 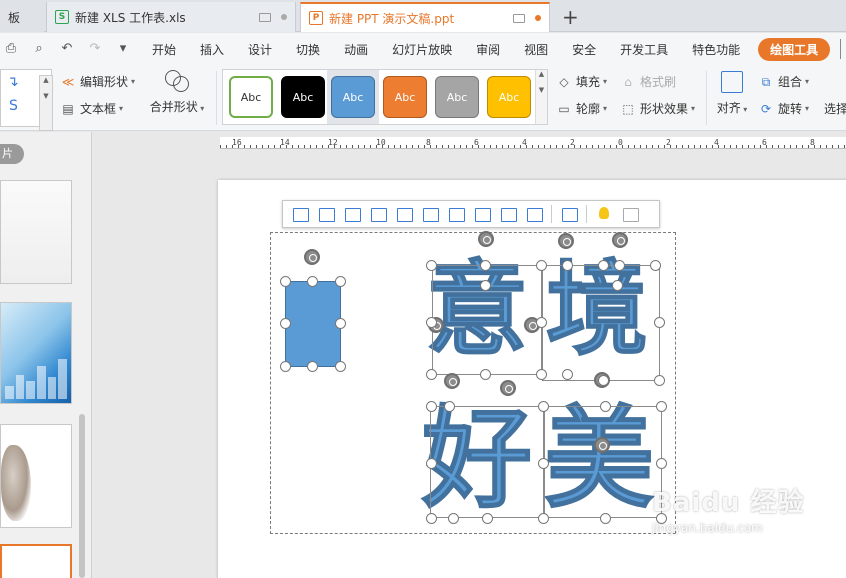 What do you see at coordinates (91, 108) in the screenshot?
I see `text-box-button: ▤ 文本框 ▾` at bounding box center [91, 108].